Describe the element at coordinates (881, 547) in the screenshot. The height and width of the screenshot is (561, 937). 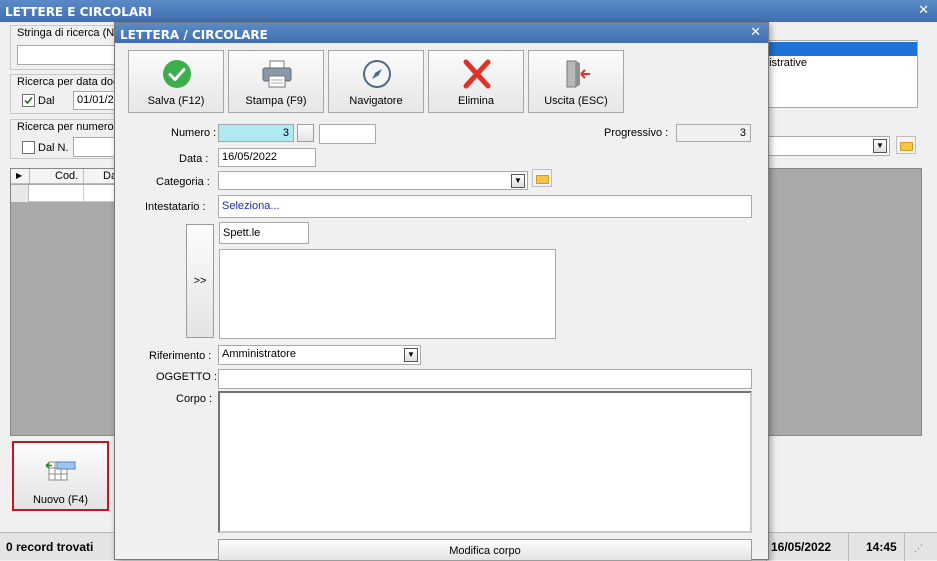
I see `status-time: 14:45` at that location.